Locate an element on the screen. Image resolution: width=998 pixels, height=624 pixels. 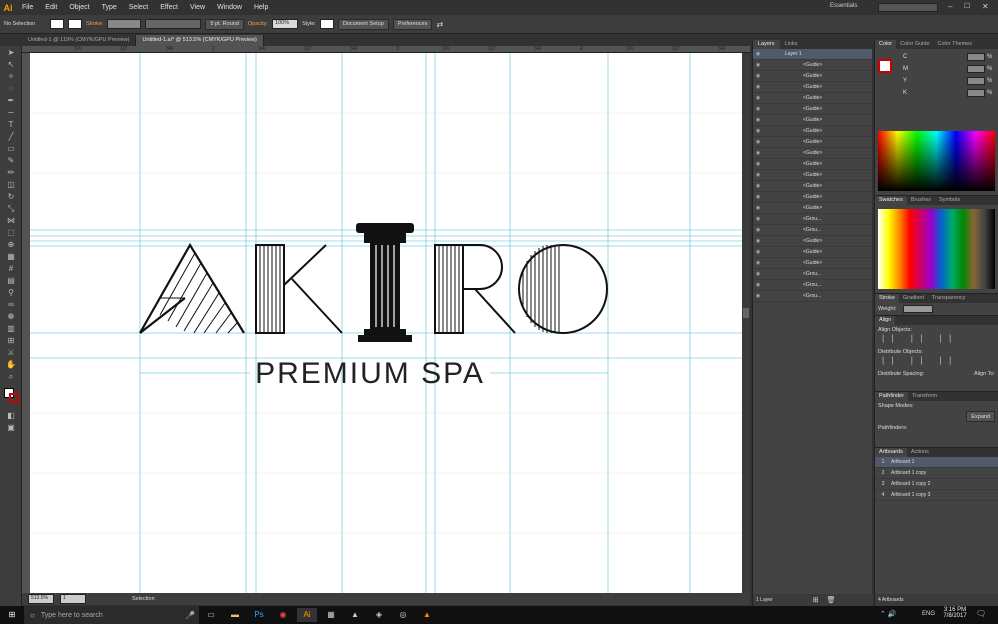
screen-mode-icon: ▣ is located at coordinates (11, 427).